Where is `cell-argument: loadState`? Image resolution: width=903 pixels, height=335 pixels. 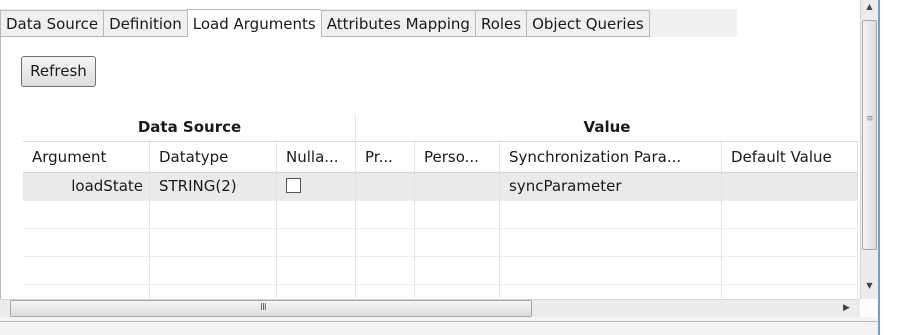
cell-argument: loadState is located at coordinates (86, 186).